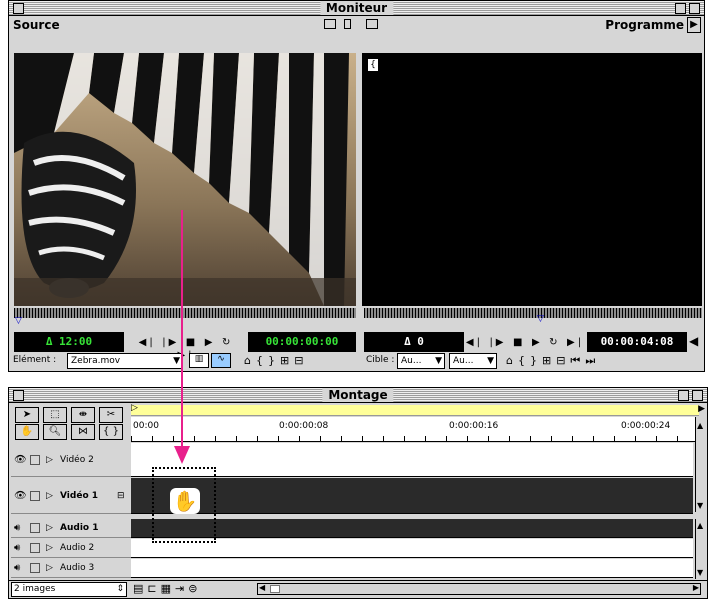  Describe the element at coordinates (575, 343) in the screenshot. I see `play-to-end-icon: ▶|` at that location.